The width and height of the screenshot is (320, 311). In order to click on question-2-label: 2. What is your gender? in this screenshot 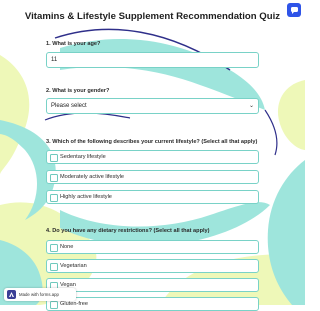, I will do `click(78, 91)`.